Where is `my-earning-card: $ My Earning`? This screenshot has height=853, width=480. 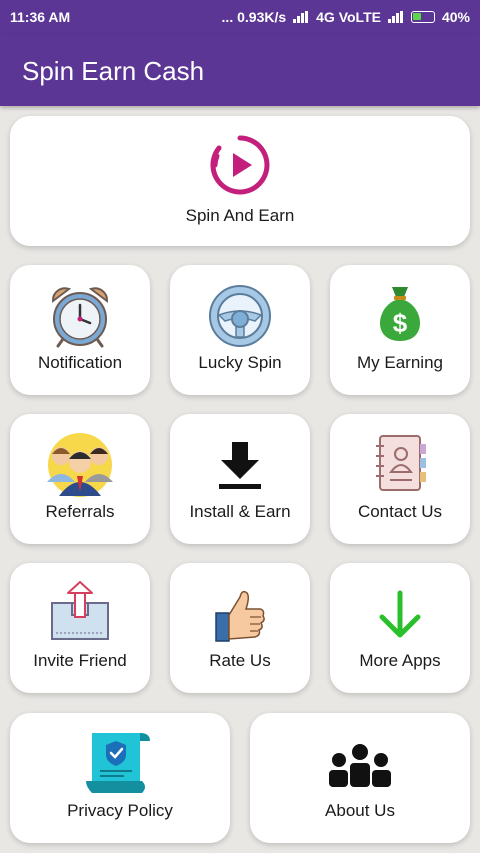
my-earning-card: $ My Earning is located at coordinates (400, 330).